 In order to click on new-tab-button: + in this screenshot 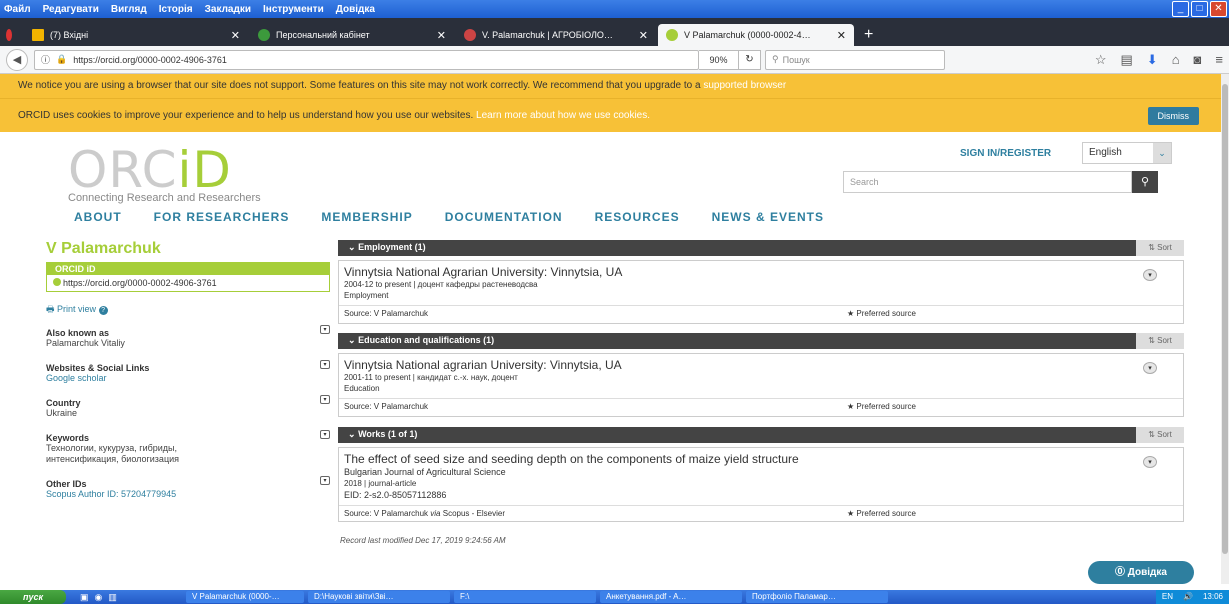, I will do `click(868, 35)`.